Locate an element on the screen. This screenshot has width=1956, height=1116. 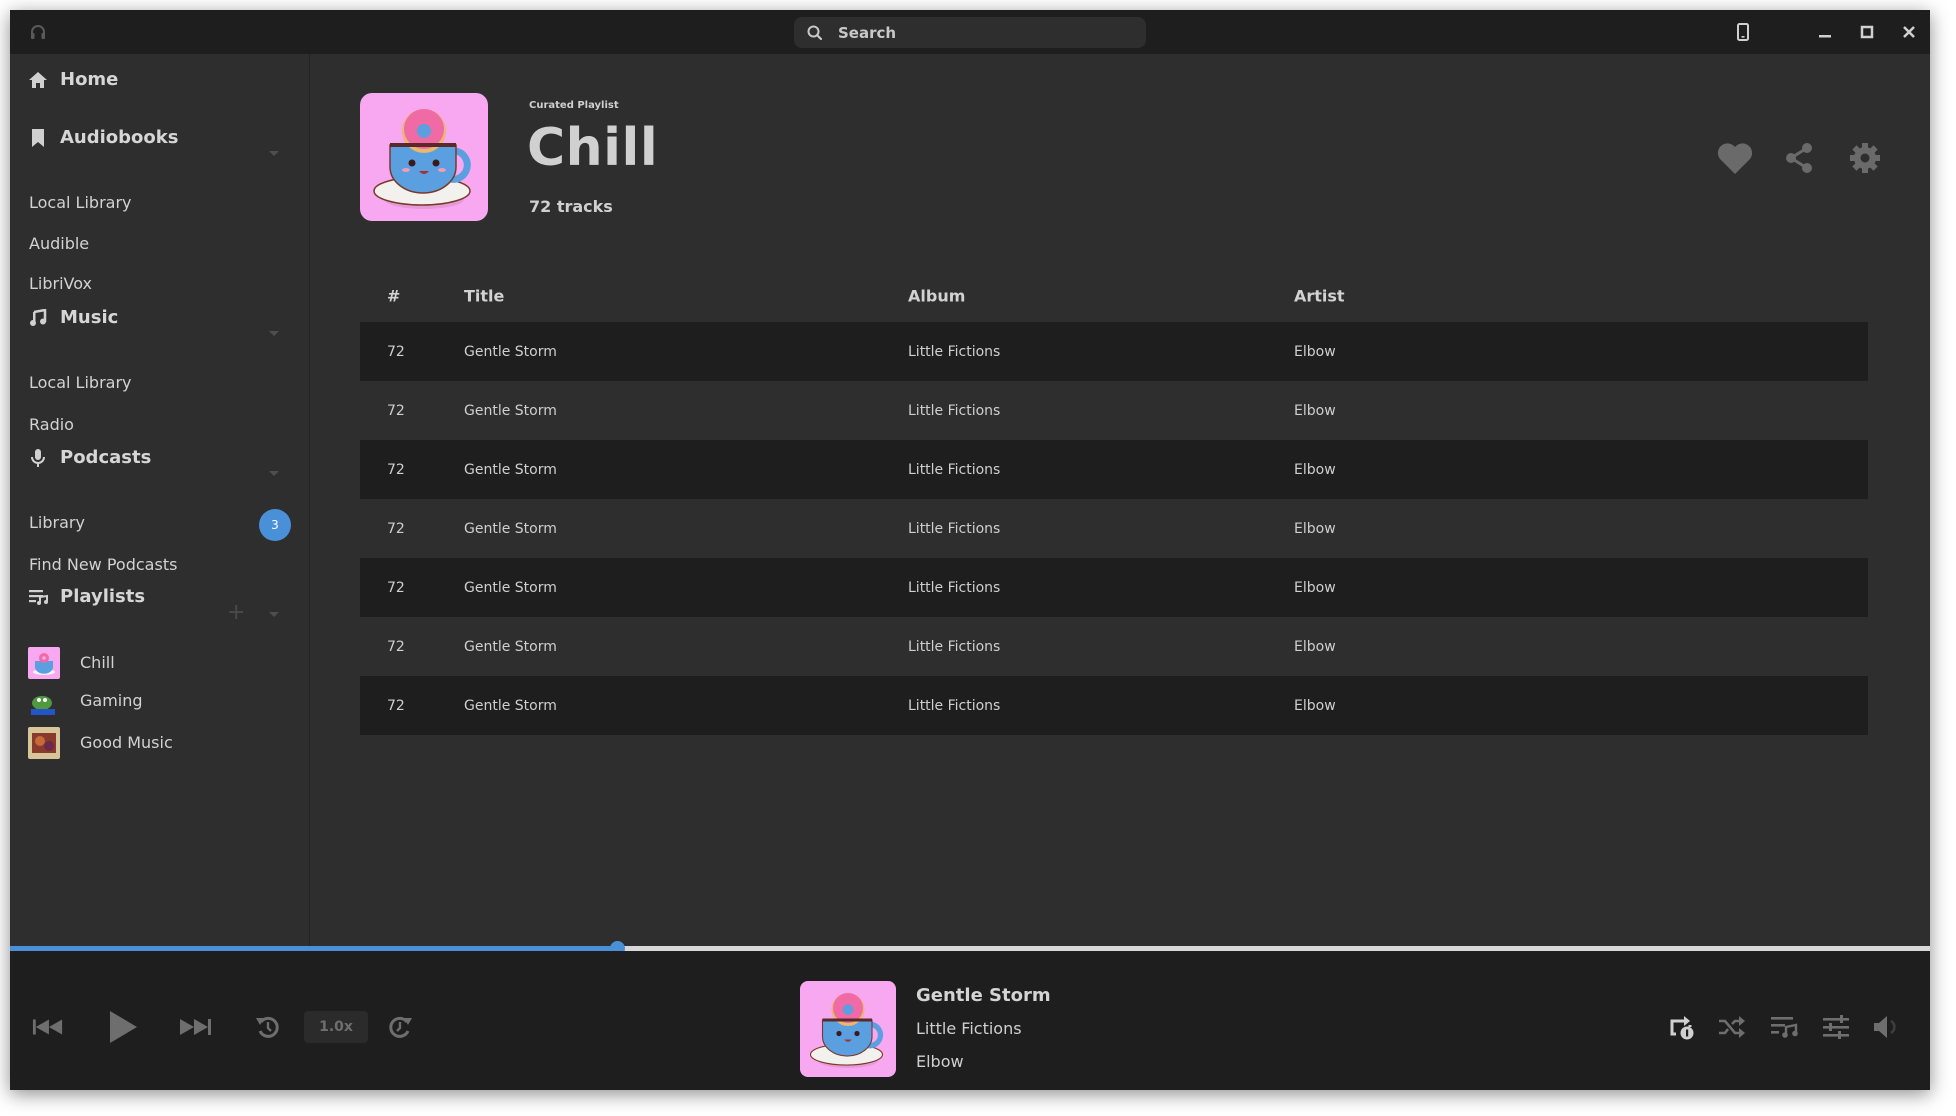
shuffle-button is located at coordinates (1732, 1027).